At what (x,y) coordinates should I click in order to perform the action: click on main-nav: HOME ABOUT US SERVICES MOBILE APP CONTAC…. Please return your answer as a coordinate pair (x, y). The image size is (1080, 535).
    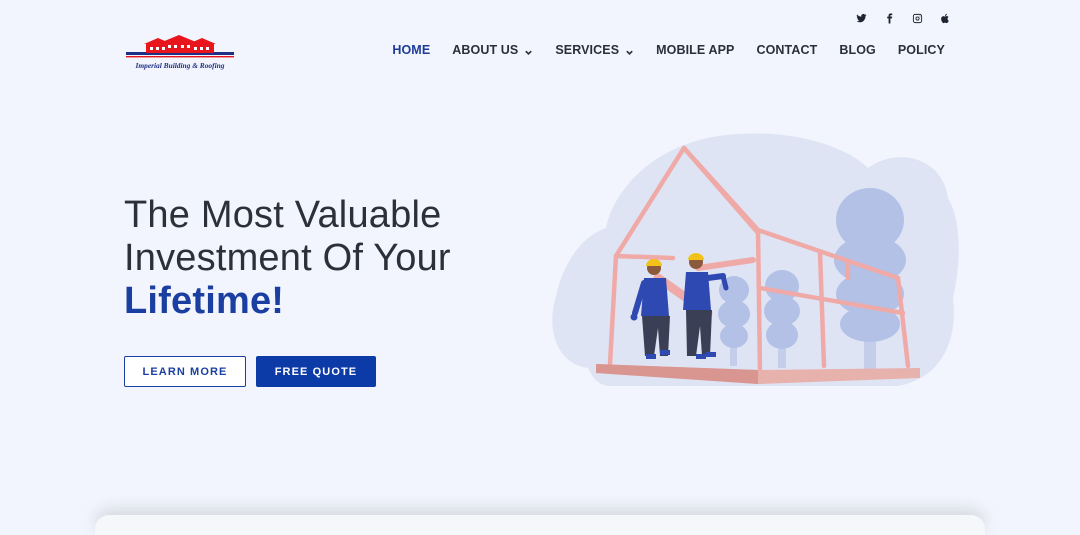
    Looking at the image, I should click on (668, 50).